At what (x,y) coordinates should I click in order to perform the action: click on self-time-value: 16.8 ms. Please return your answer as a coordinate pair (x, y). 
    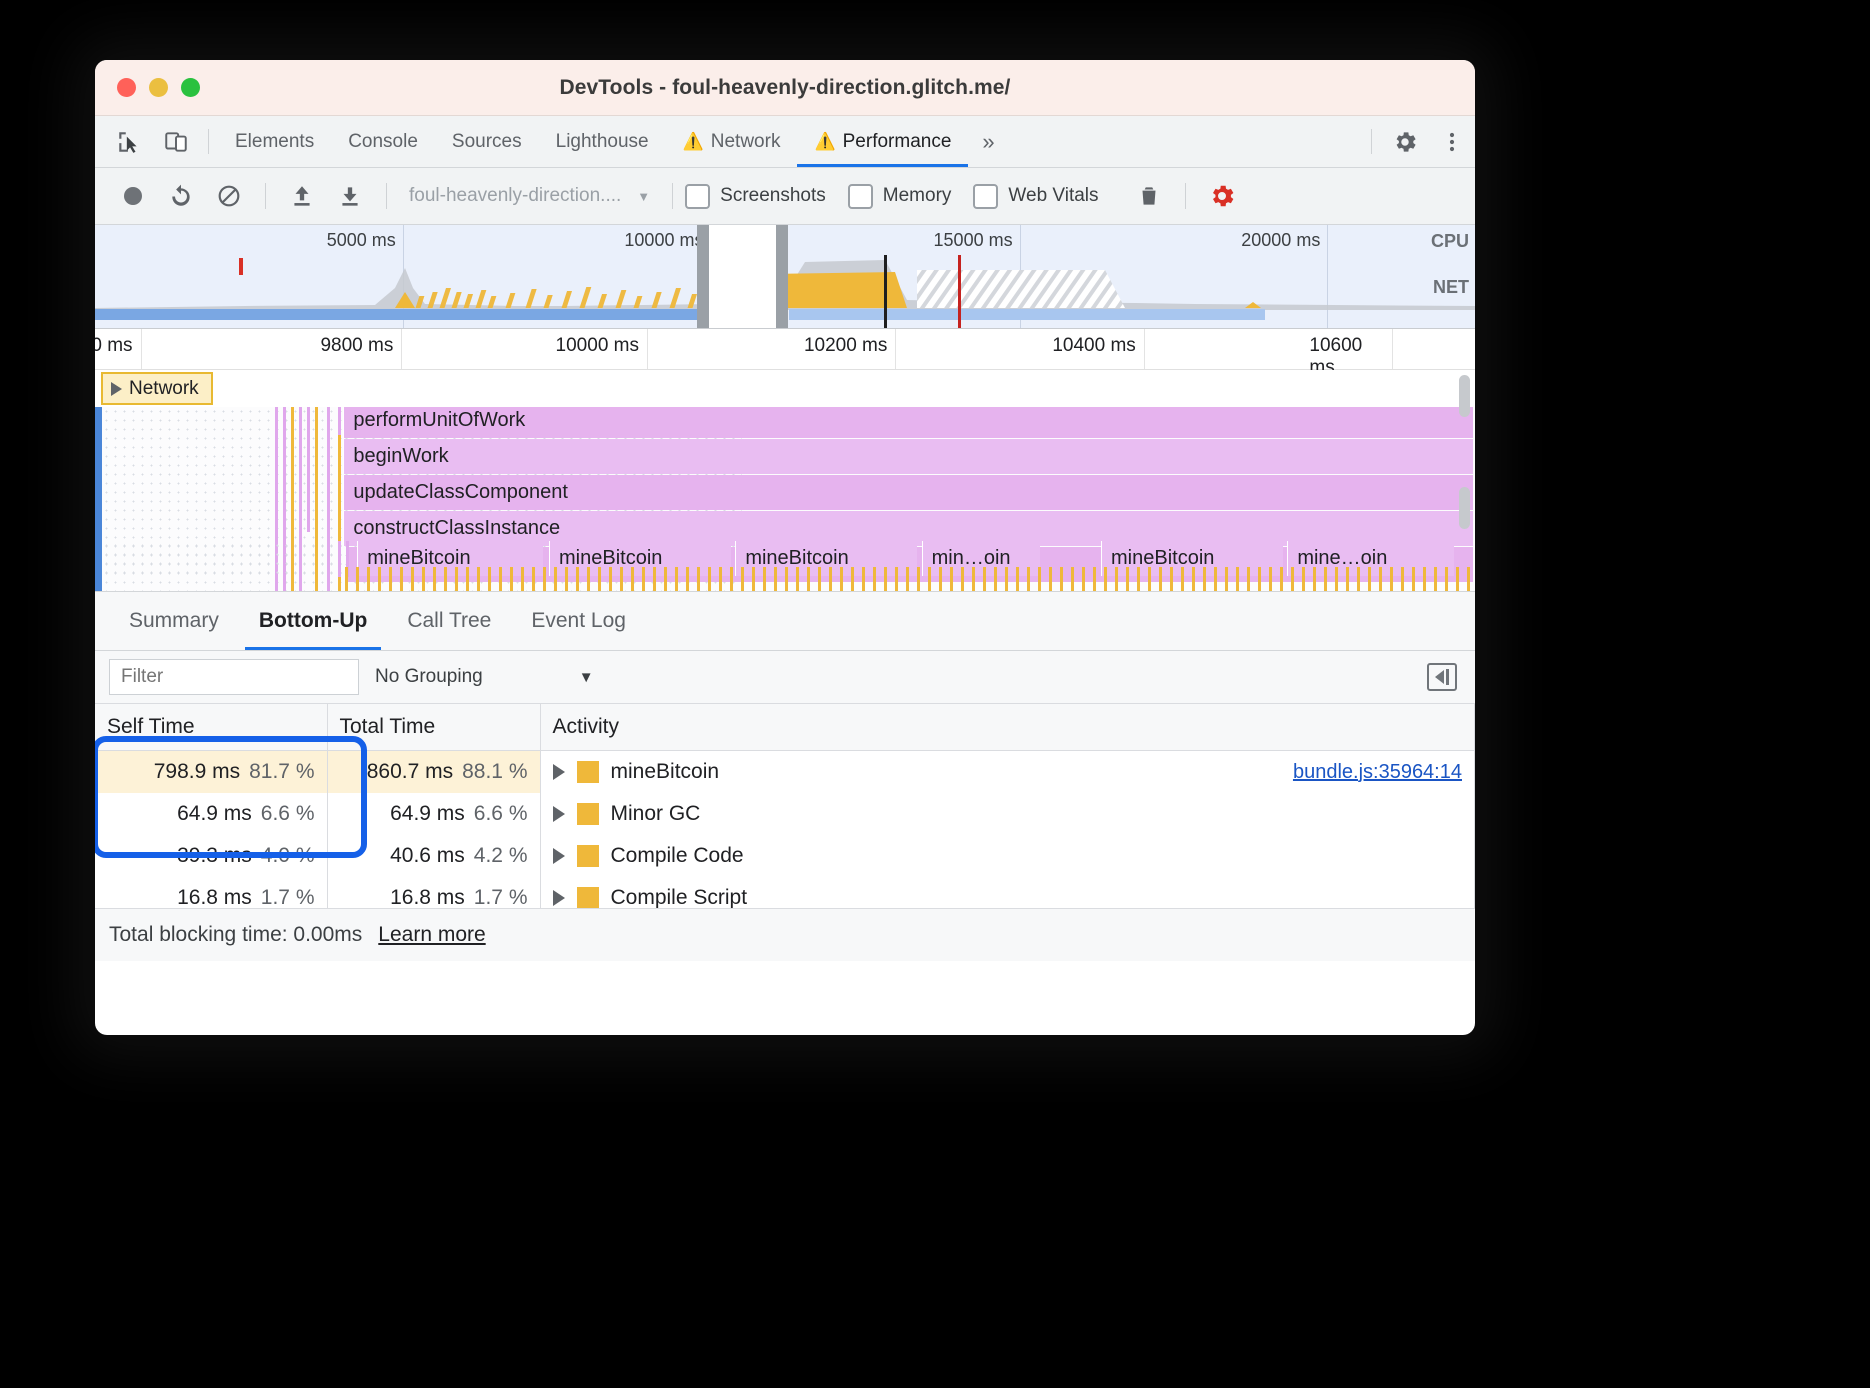
    Looking at the image, I should click on (214, 897).